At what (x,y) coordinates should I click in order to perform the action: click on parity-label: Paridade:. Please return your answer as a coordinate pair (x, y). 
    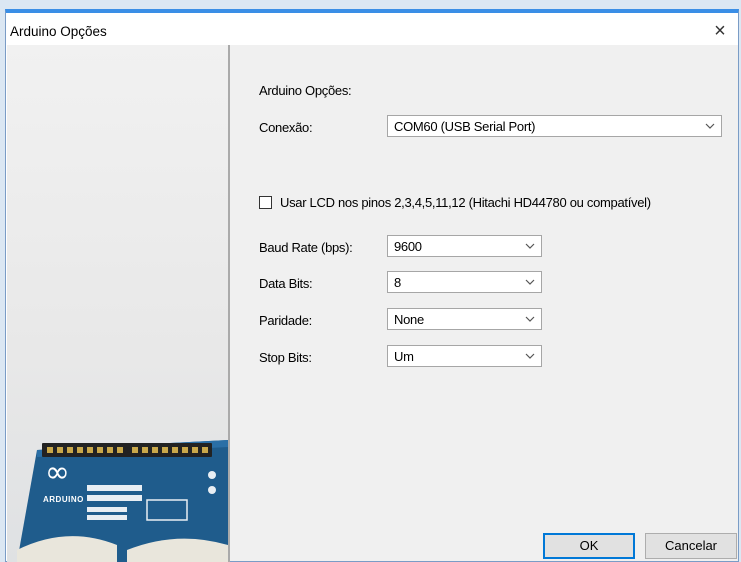
    Looking at the image, I should click on (285, 320).